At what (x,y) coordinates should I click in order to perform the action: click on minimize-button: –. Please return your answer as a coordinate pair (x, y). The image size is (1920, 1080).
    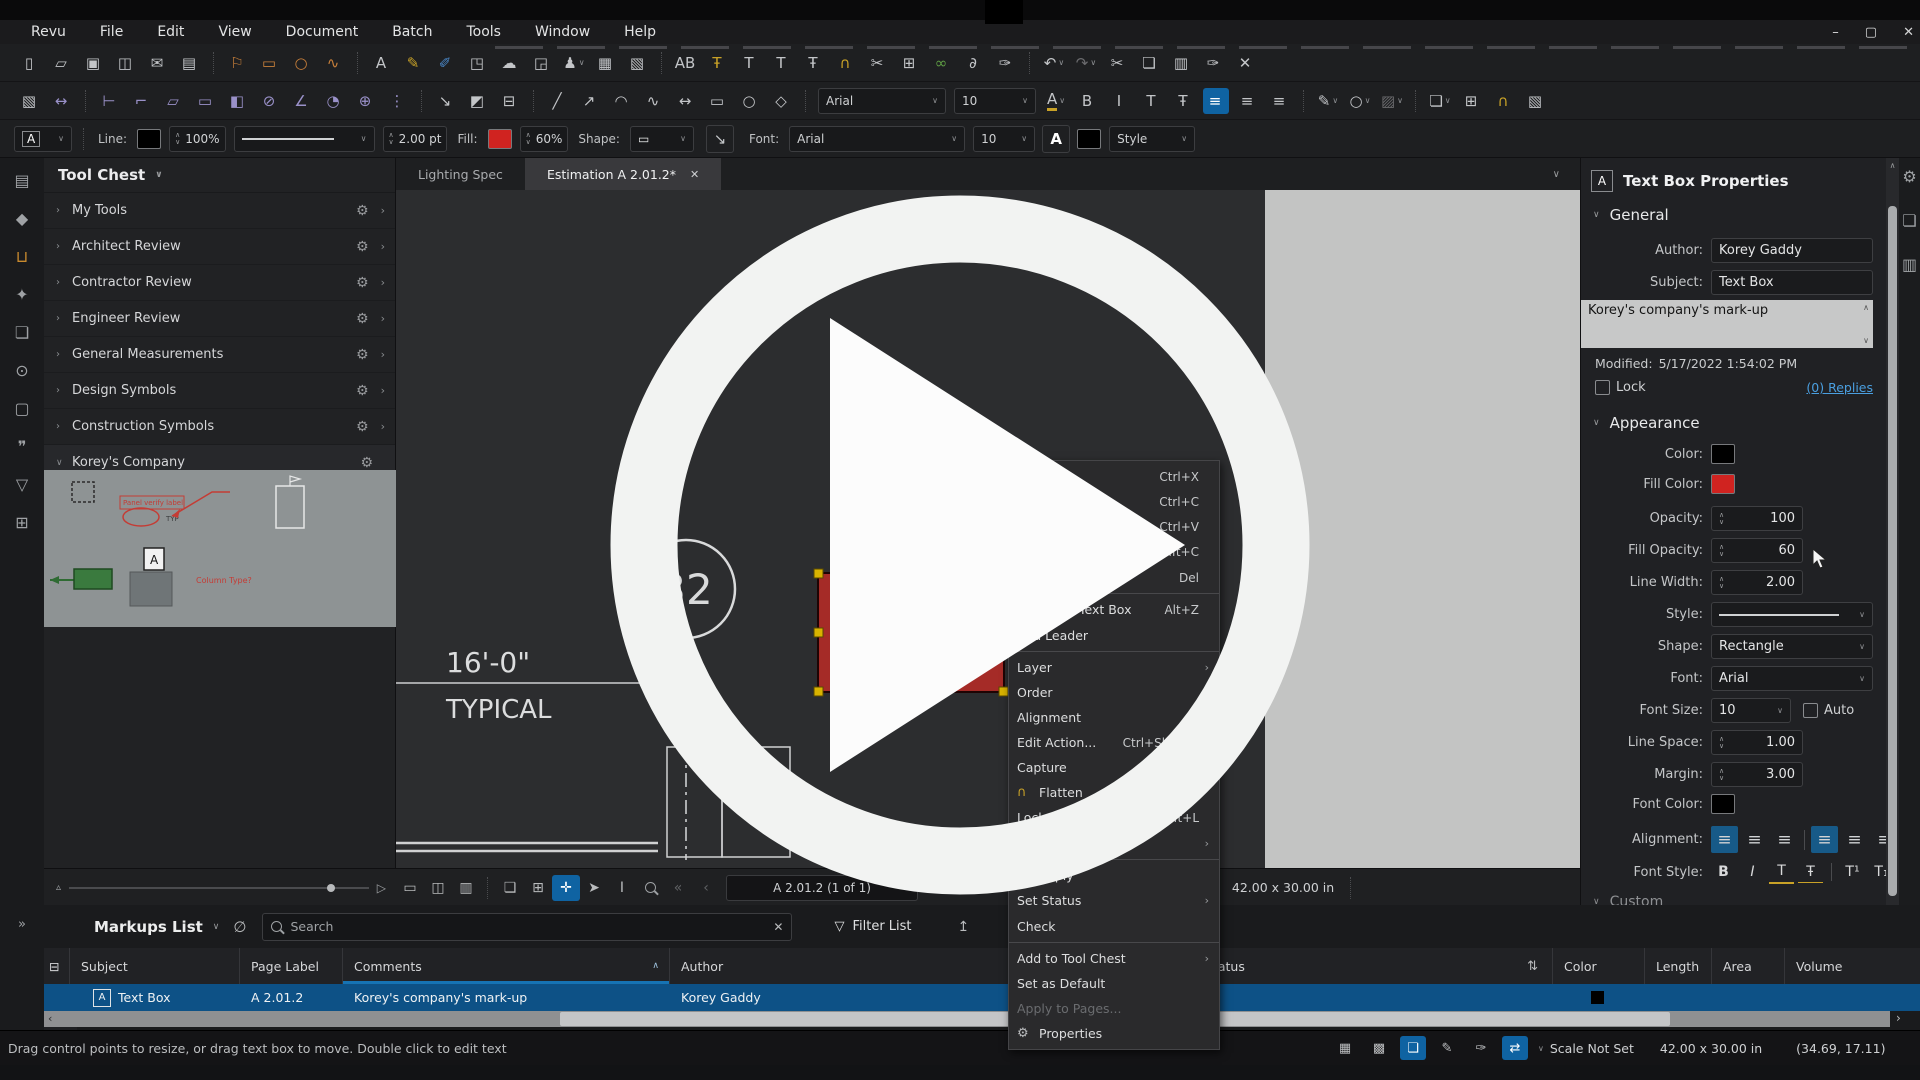
    Looking at the image, I should click on (1835, 32).